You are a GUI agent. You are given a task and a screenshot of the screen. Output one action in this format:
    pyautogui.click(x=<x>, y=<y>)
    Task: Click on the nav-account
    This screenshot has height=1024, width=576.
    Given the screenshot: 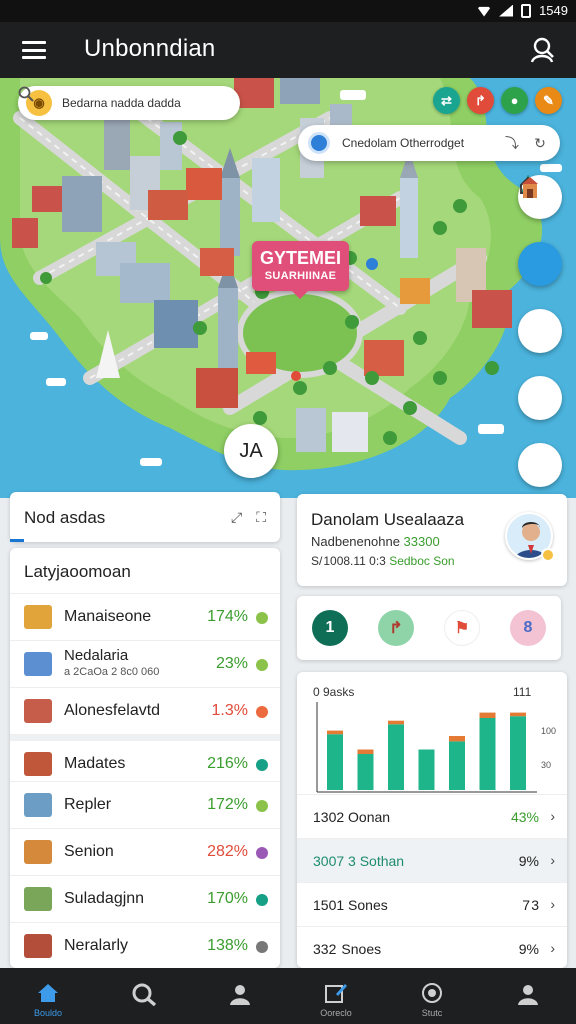 What is the action you would take?
    pyautogui.click(x=528, y=996)
    